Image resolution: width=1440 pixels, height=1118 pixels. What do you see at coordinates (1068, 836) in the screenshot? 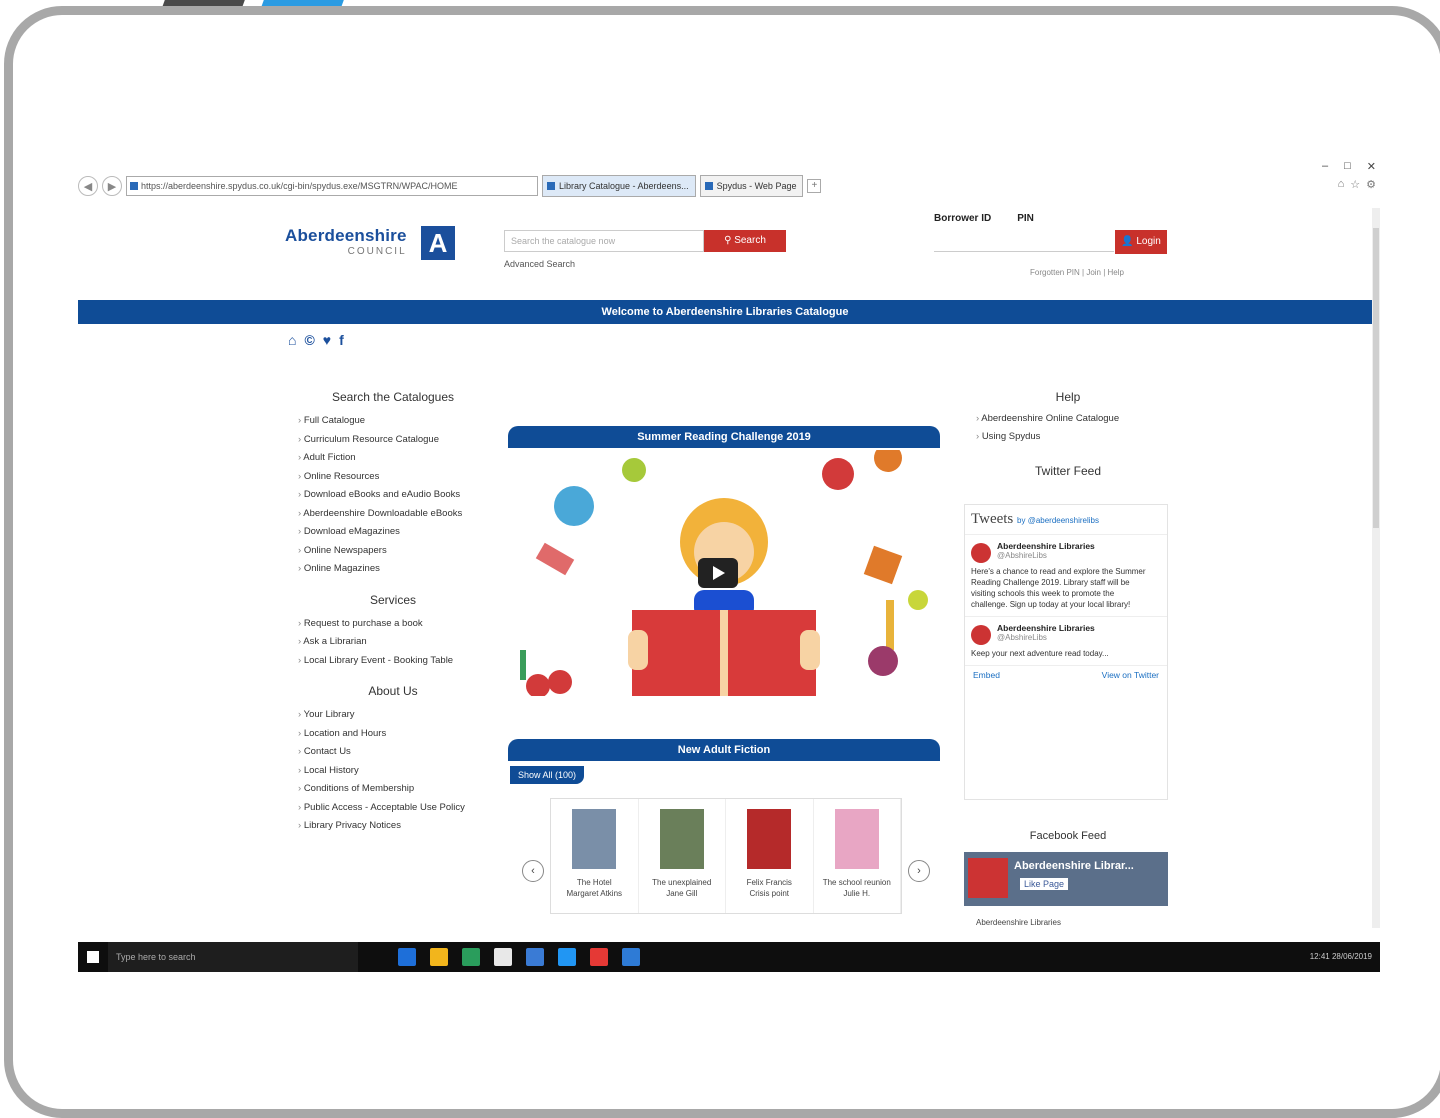
I see `facebook-heading: Facebook Feed` at bounding box center [1068, 836].